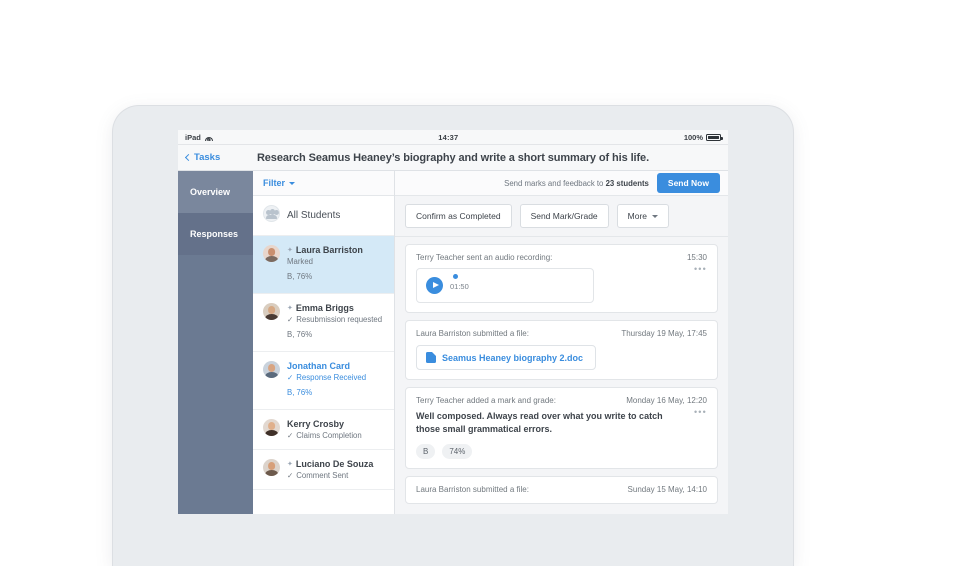 Image resolution: width=960 pixels, height=566 pixels. Describe the element at coordinates (336, 429) in the screenshot. I see `student-info: Kerry Crosby ✓ Claims Completion` at that location.